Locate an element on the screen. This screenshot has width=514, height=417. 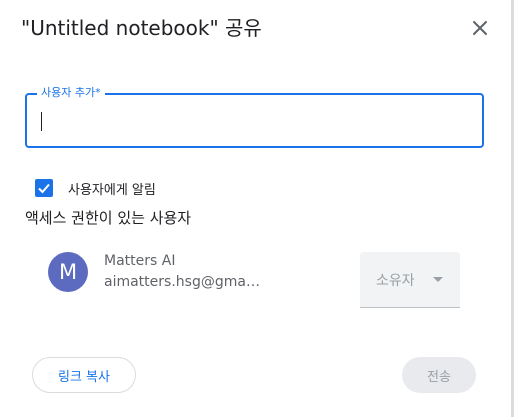
role-select: 소유자 is located at coordinates (410, 280).